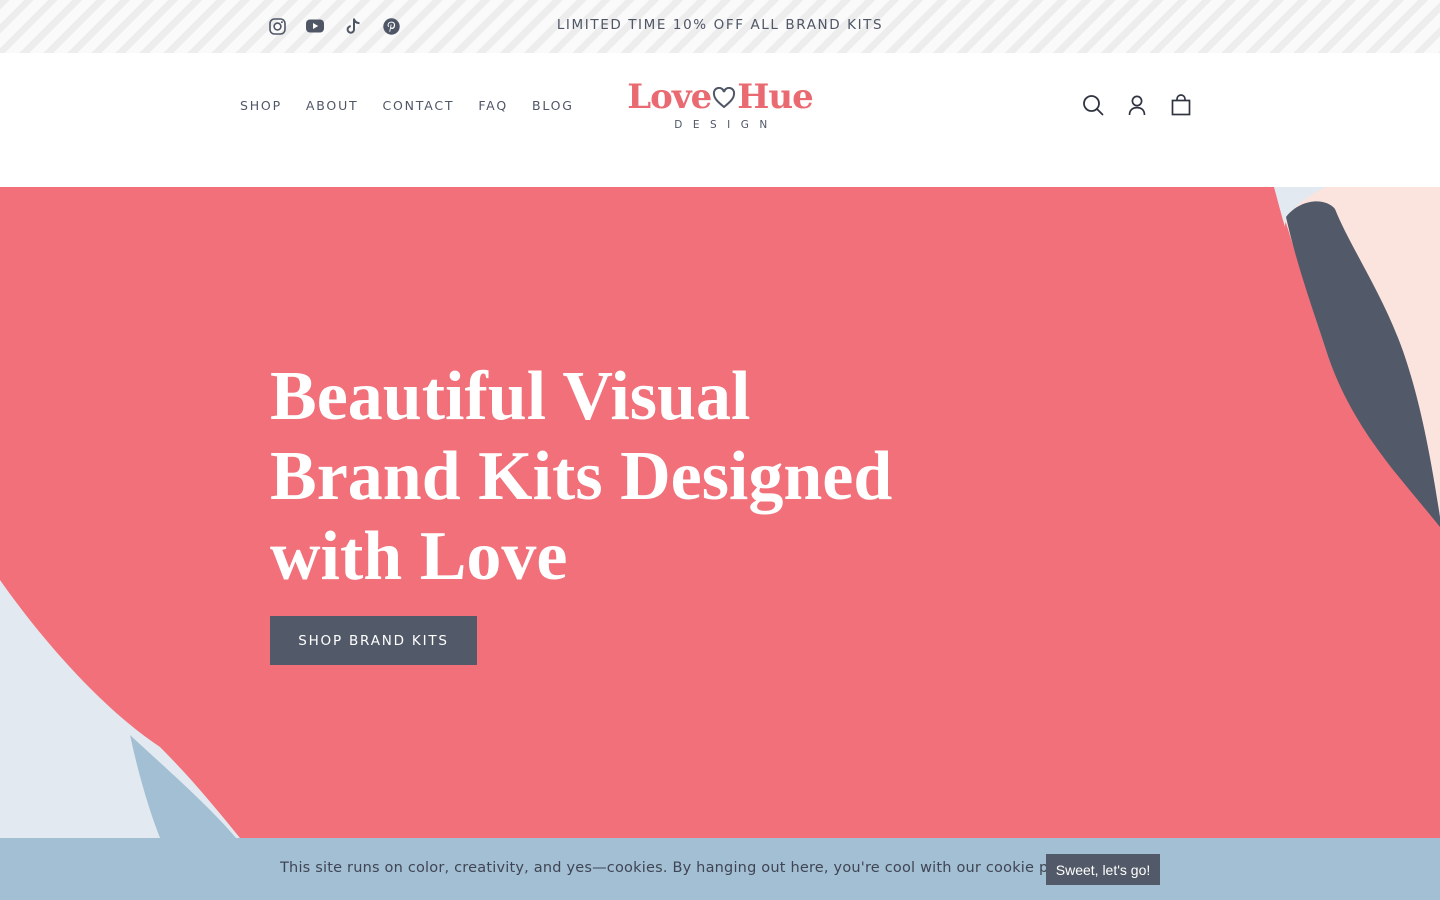  I want to click on logo-tagline: DESIGN, so click(726, 125).